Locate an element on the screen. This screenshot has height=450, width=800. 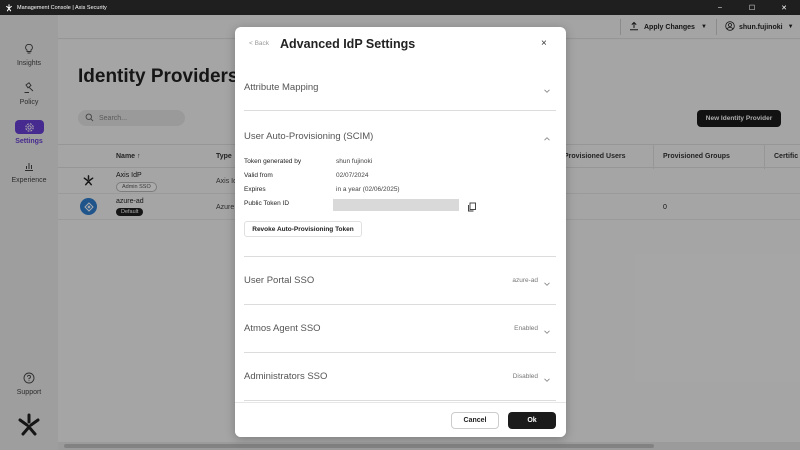
section-administrators-sso: Administrators SSO Disabled is located at coordinates (400, 377).